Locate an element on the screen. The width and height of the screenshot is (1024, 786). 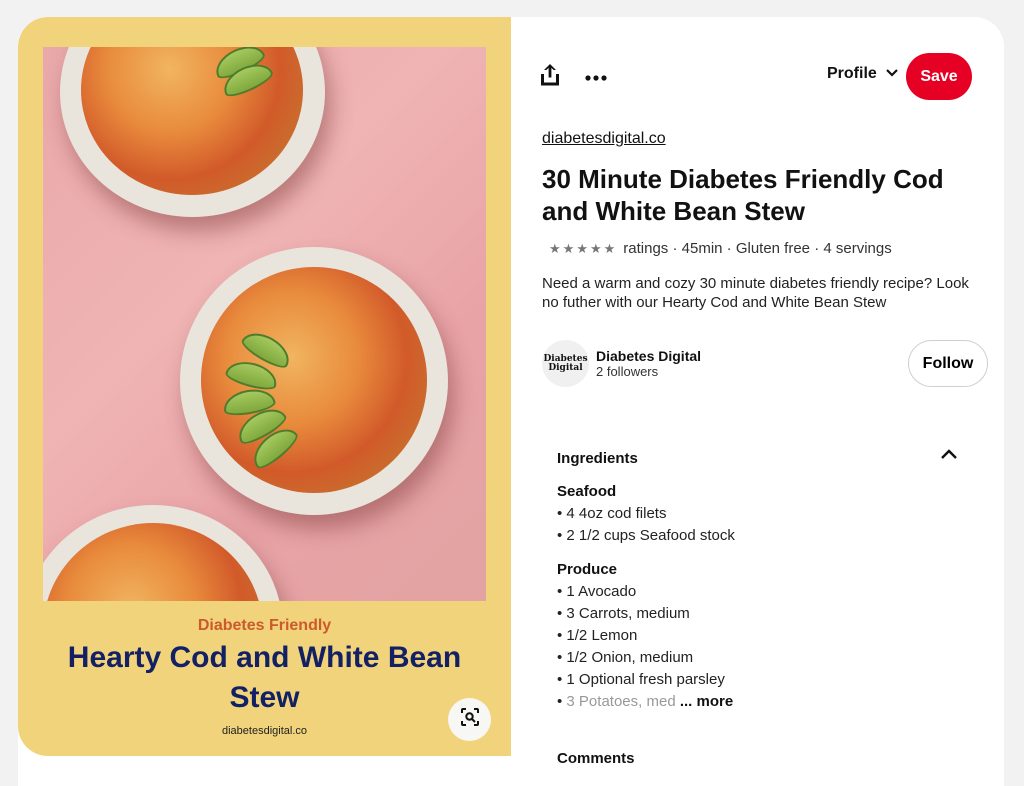
more-dots-icon is located at coordinates (596, 77).